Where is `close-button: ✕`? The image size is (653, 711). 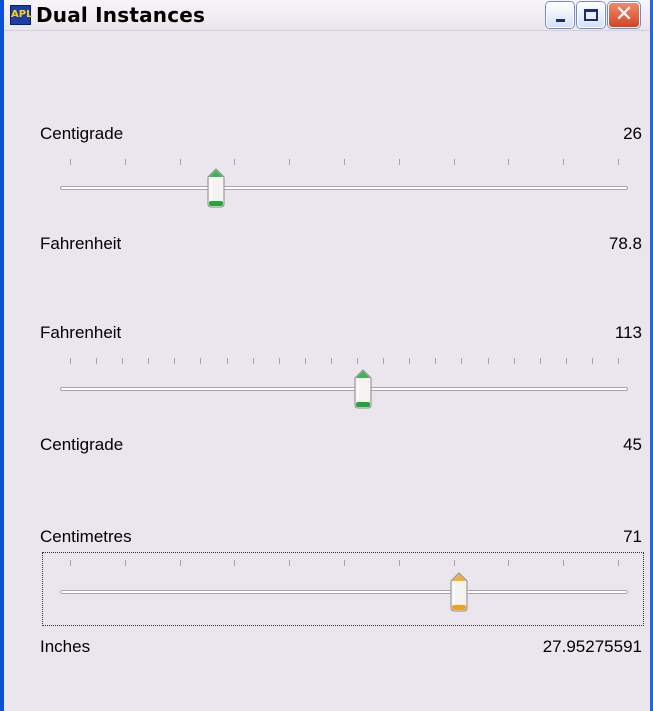 close-button: ✕ is located at coordinates (624, 15).